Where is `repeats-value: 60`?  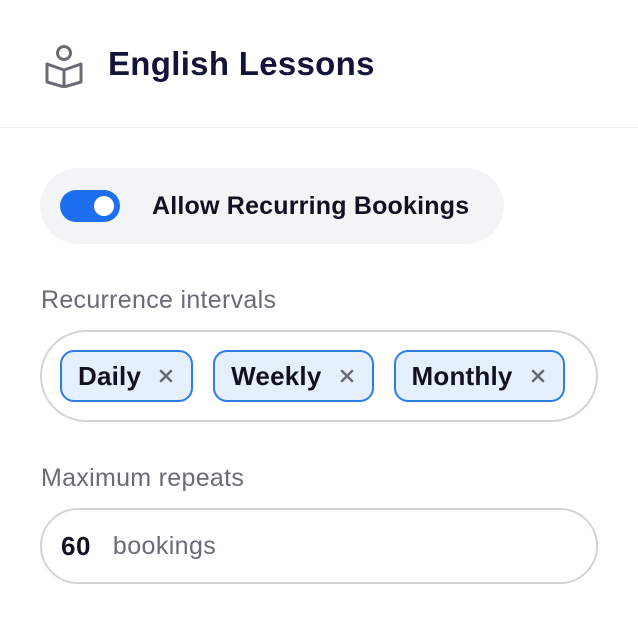 repeats-value: 60 is located at coordinates (76, 546).